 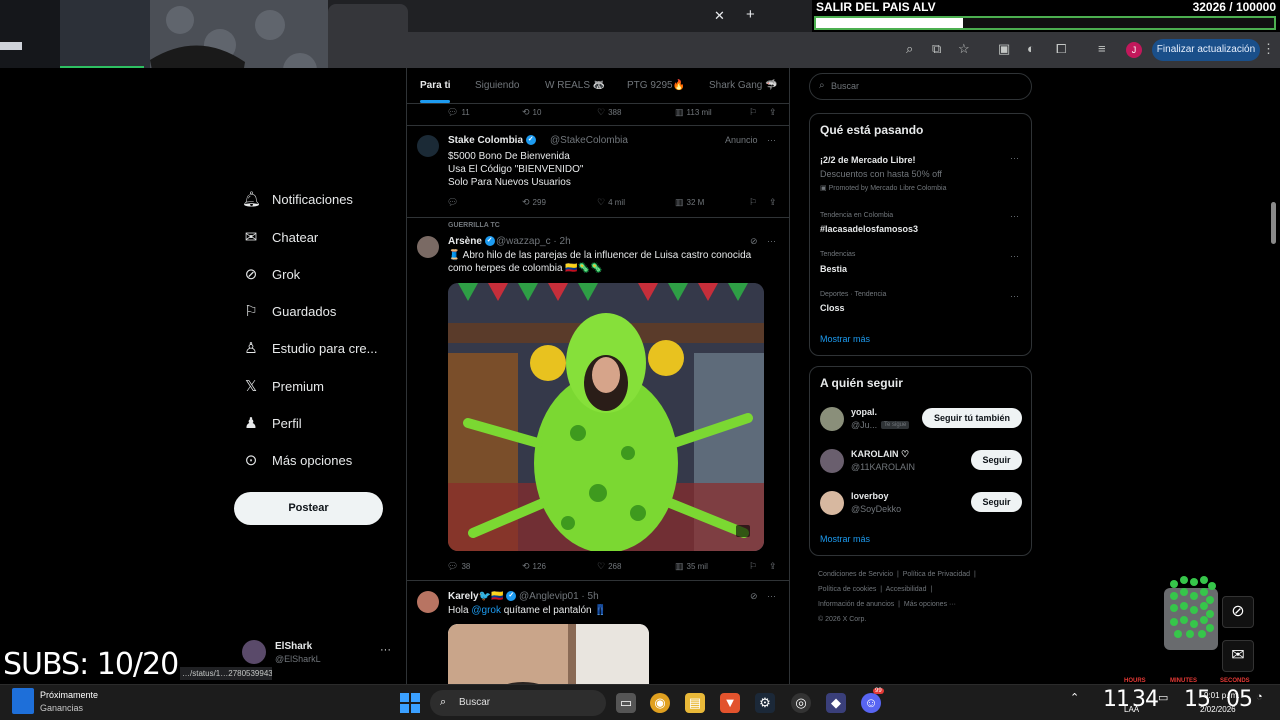 I want to click on suggested-handle: @SoyDekko, so click(x=876, y=509).